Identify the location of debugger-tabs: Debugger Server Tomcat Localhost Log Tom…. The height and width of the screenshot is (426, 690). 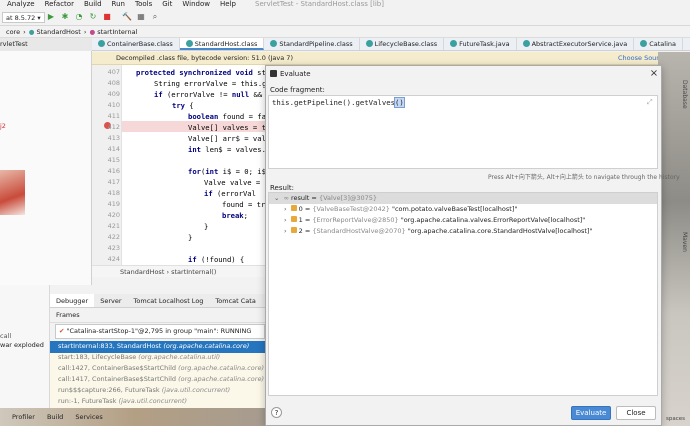
(160, 301).